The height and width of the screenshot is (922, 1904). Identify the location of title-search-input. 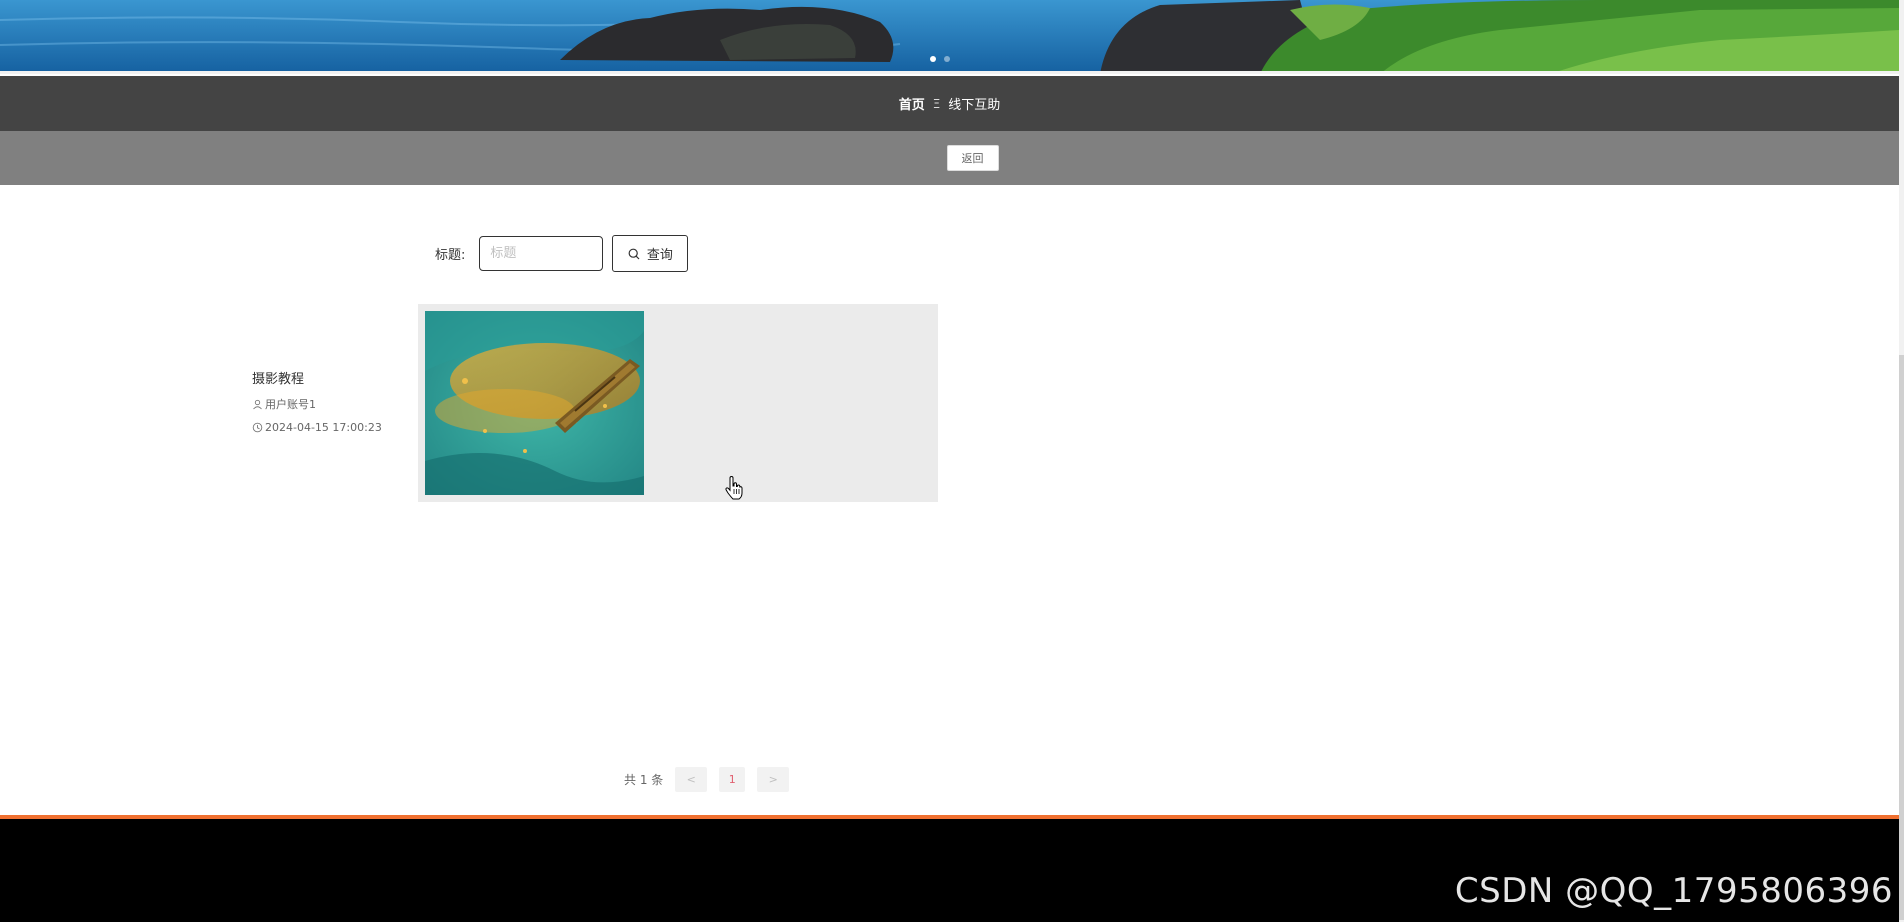
(541, 253).